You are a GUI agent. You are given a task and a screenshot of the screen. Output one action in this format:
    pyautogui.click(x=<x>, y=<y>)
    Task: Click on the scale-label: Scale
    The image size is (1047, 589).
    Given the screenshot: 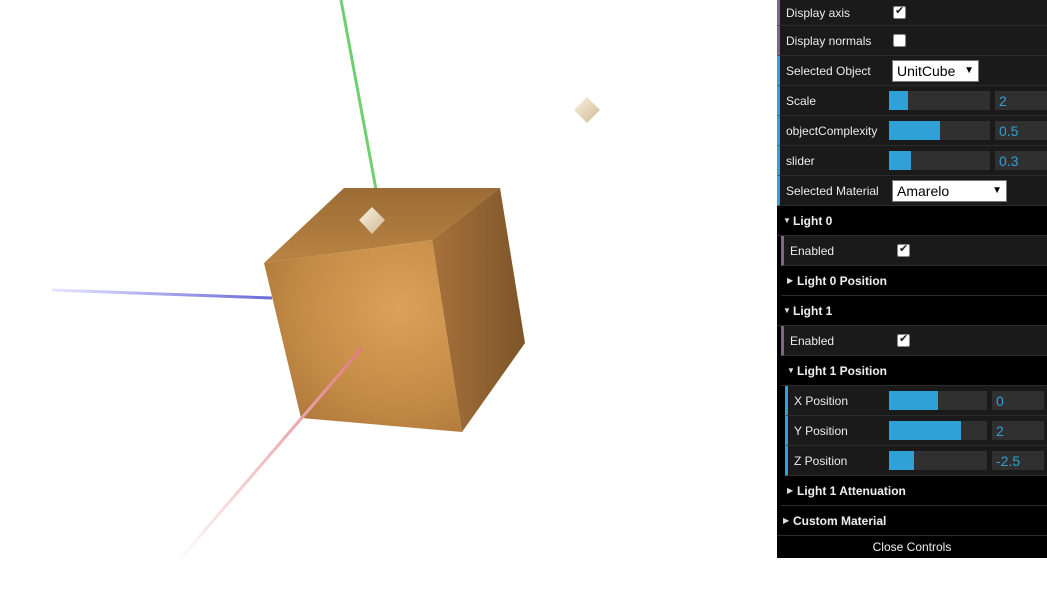 What is the action you would take?
    pyautogui.click(x=801, y=100)
    